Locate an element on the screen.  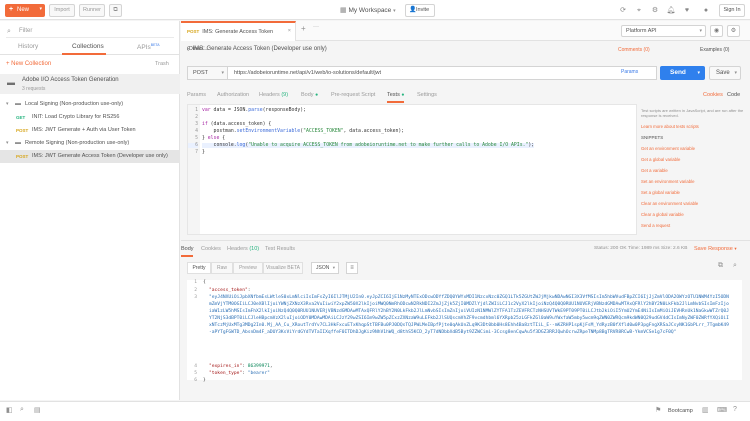
add-tab-button: + is located at coordinates (303, 28).